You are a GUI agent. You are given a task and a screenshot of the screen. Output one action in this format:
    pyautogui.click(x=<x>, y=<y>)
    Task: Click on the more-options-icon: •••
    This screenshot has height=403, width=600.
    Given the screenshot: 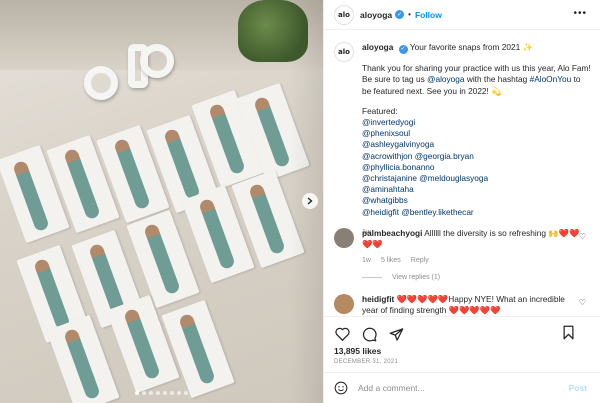 What is the action you would take?
    pyautogui.click(x=580, y=13)
    